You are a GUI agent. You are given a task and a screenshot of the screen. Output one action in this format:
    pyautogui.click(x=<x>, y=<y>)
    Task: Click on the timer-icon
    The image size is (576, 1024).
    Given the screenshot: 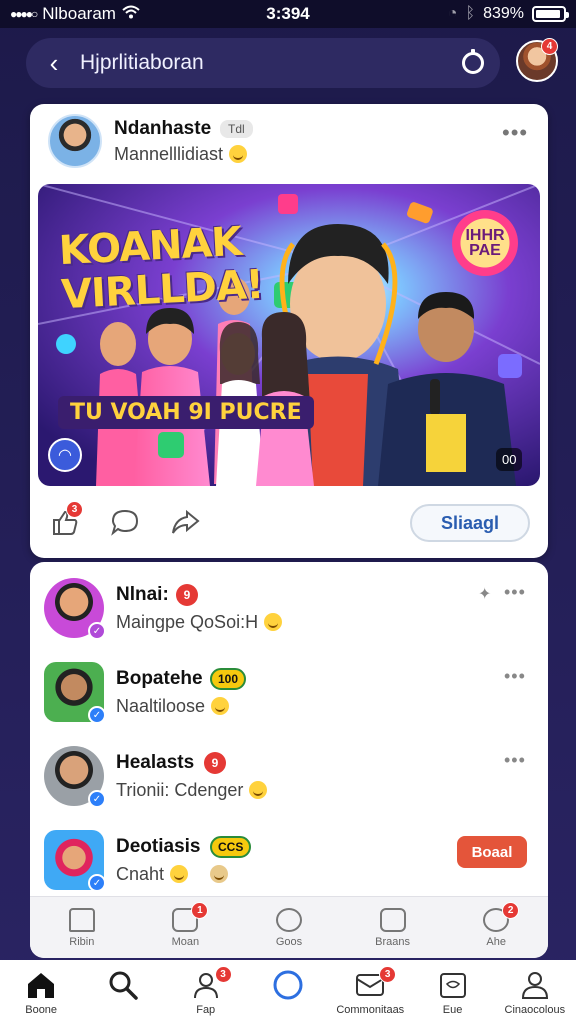 What is the action you would take?
    pyautogui.click(x=473, y=61)
    